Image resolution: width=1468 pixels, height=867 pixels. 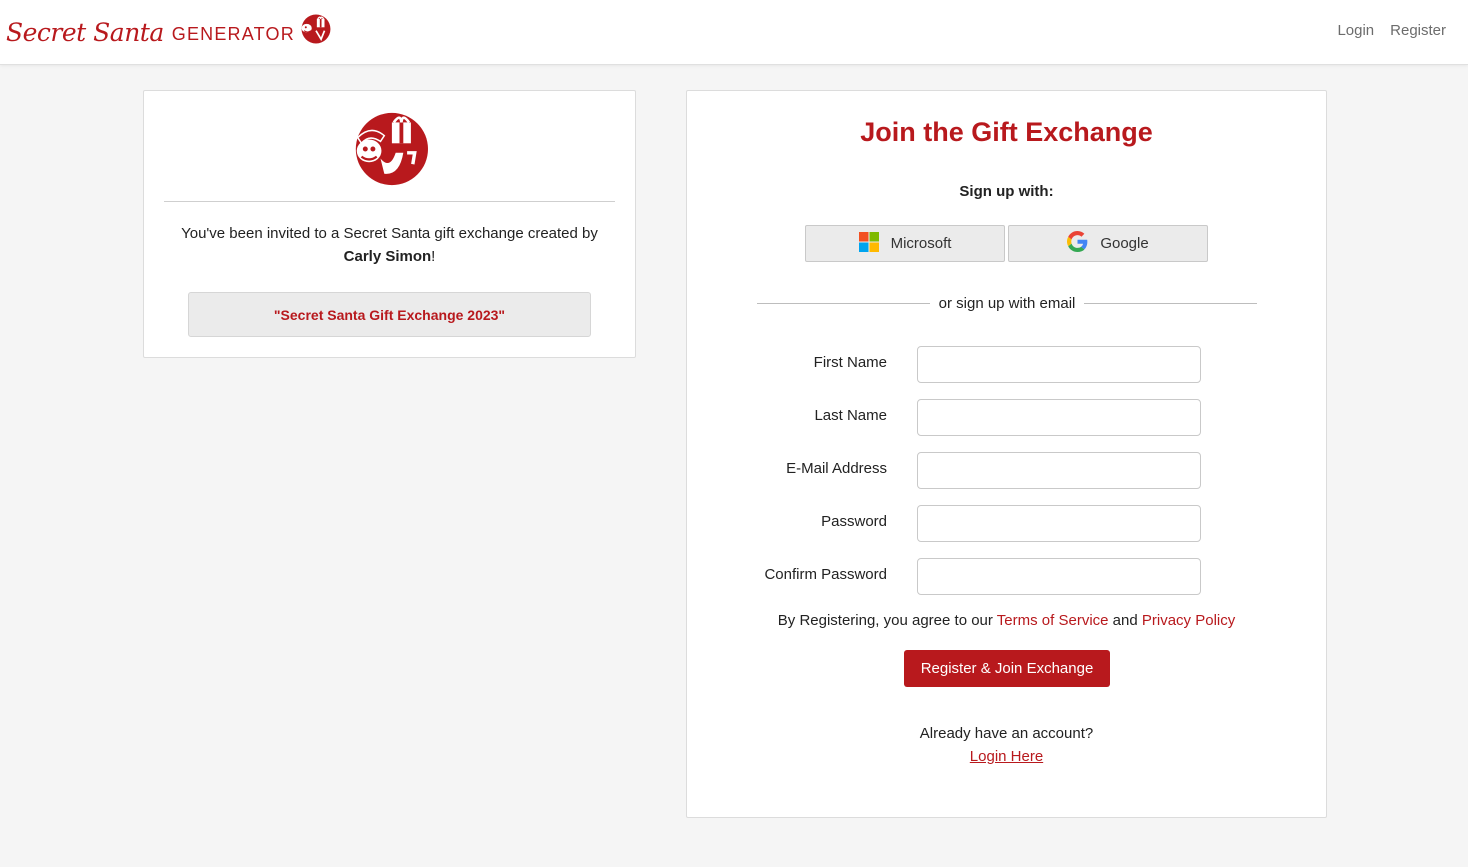 I want to click on microsoft-icon, so click(x=868, y=243).